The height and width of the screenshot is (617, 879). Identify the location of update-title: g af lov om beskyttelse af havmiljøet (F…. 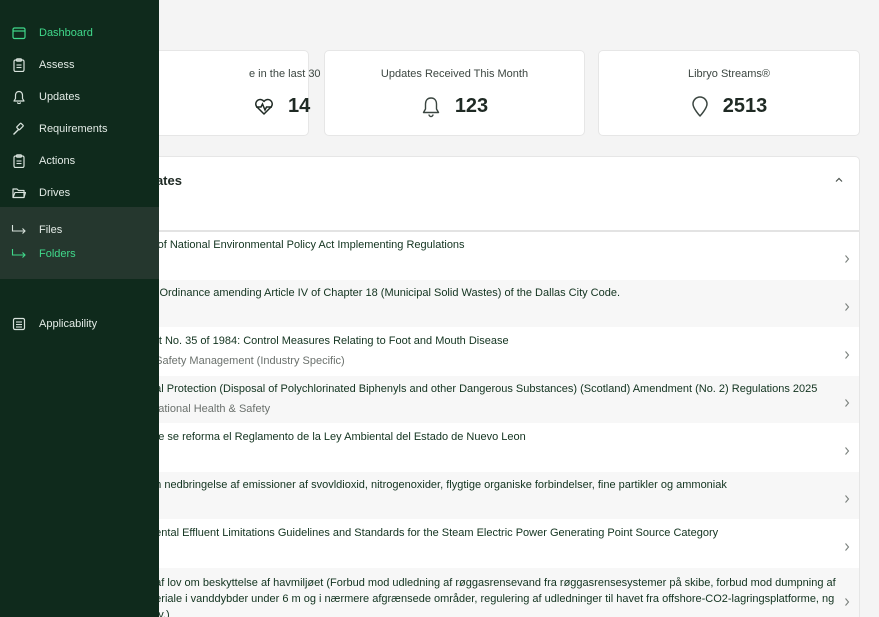
(491, 597).